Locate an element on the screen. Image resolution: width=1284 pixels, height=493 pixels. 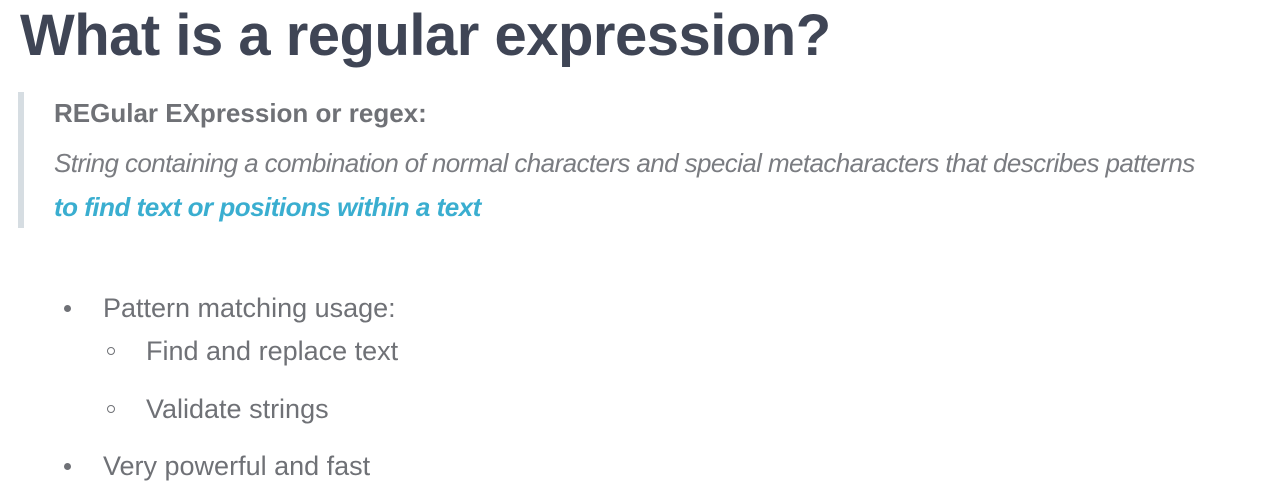
list-item-powerful: Very powerful and fast is located at coordinates (237, 466).